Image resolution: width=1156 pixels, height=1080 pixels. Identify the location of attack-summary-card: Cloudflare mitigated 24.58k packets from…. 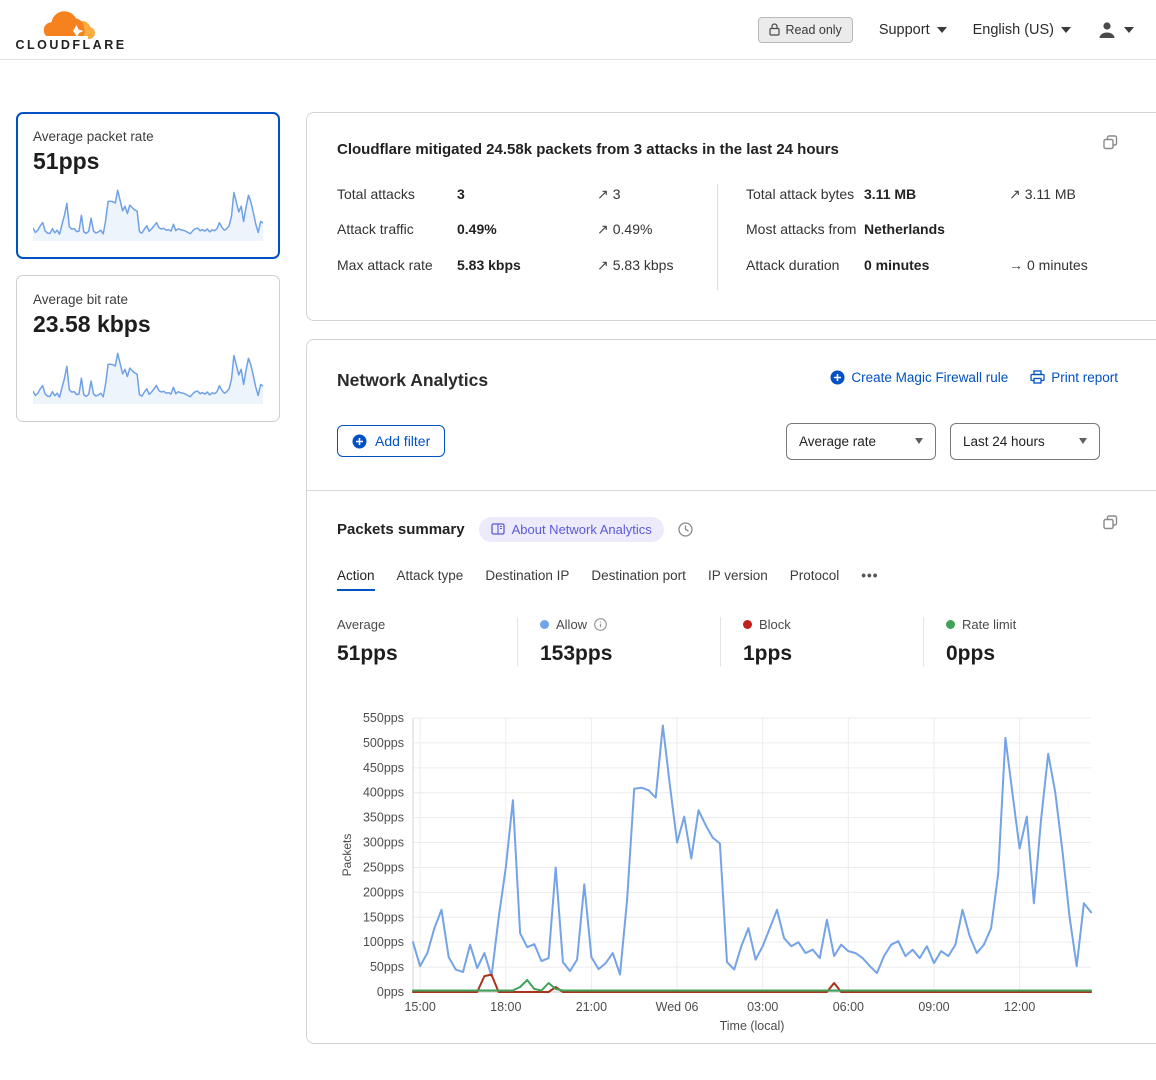
(731, 216).